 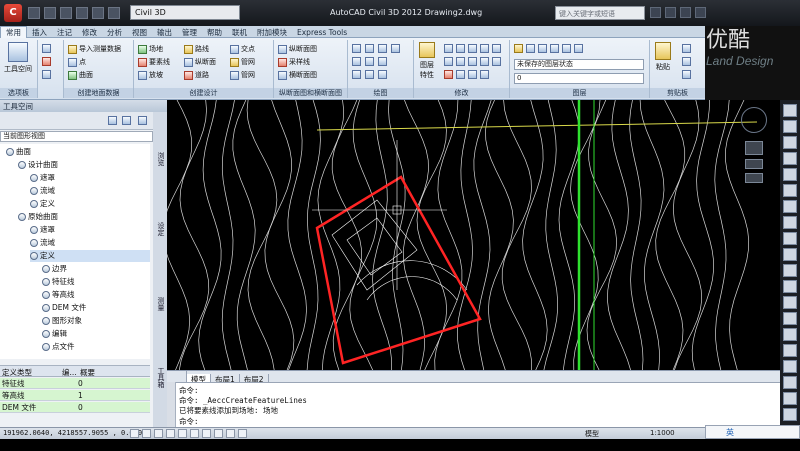 I want to click on command-prompt: 命令:, so click(x=189, y=421).